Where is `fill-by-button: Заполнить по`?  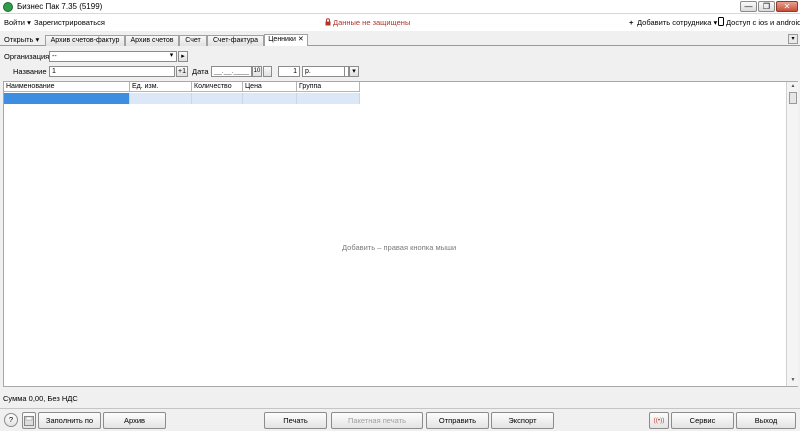
fill-by-button: Заполнить по is located at coordinates (69, 420).